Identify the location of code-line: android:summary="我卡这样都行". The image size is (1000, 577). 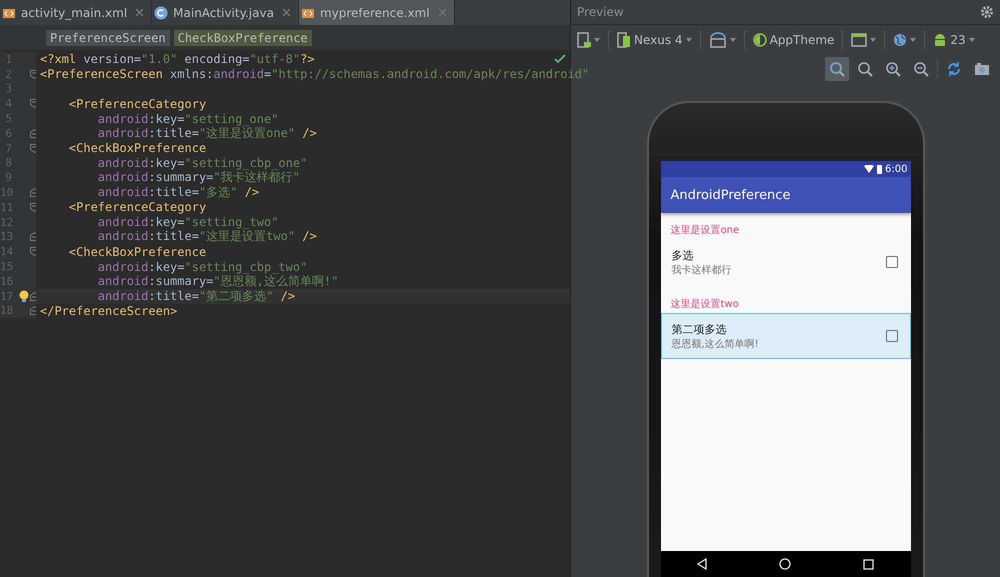
(198, 178).